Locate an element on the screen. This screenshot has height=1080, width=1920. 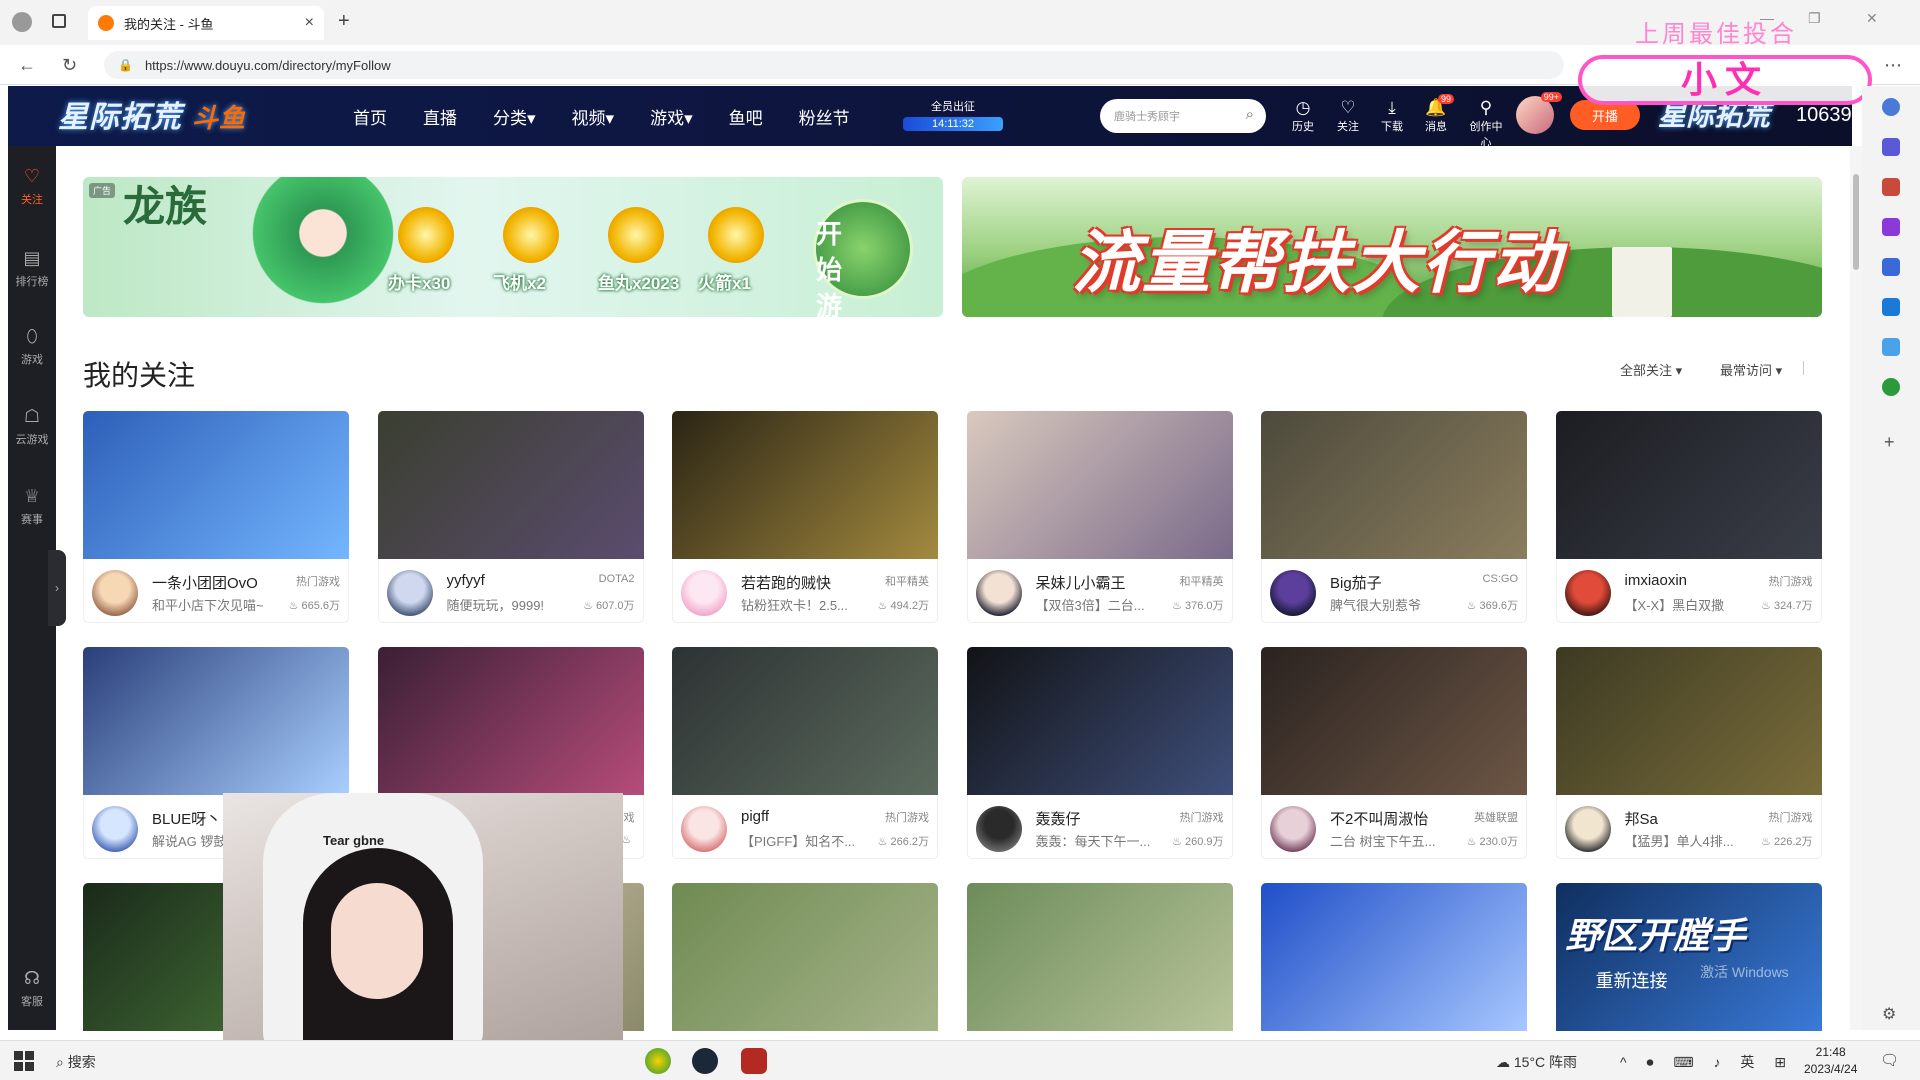
search-icon: ⌕ is located at coordinates (1250, 114).